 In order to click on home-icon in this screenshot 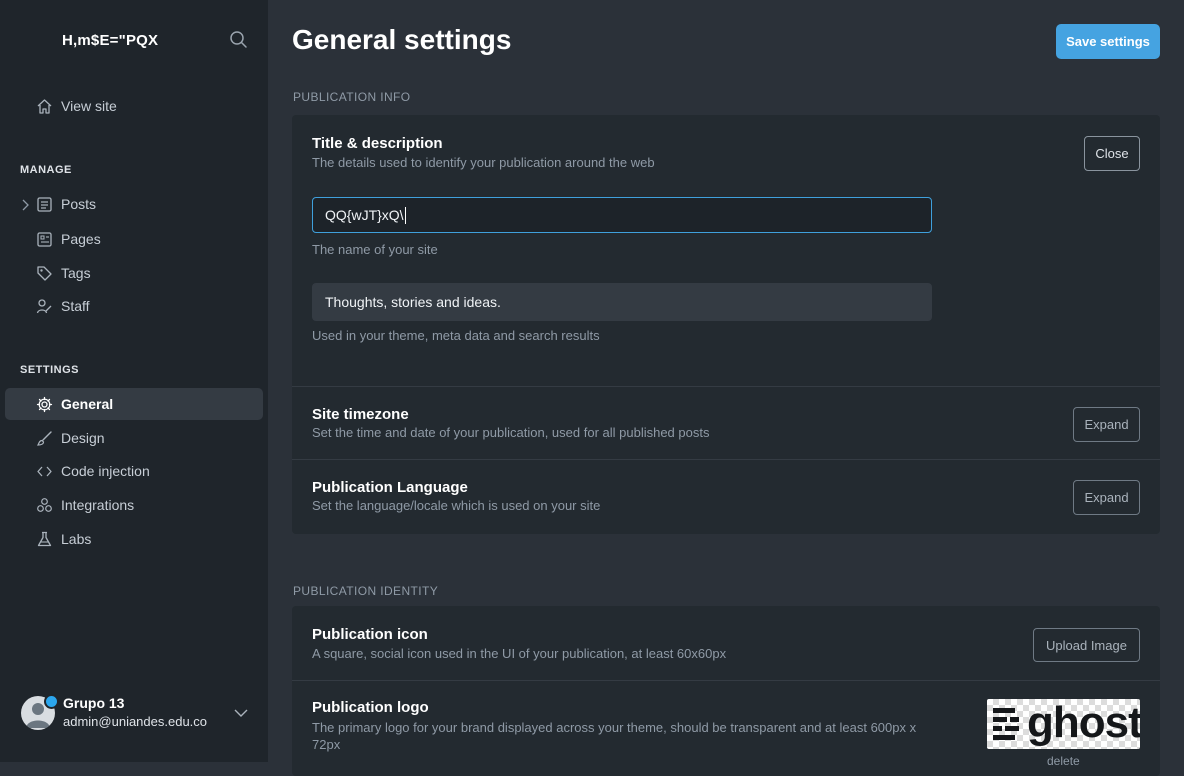, I will do `click(44, 106)`.